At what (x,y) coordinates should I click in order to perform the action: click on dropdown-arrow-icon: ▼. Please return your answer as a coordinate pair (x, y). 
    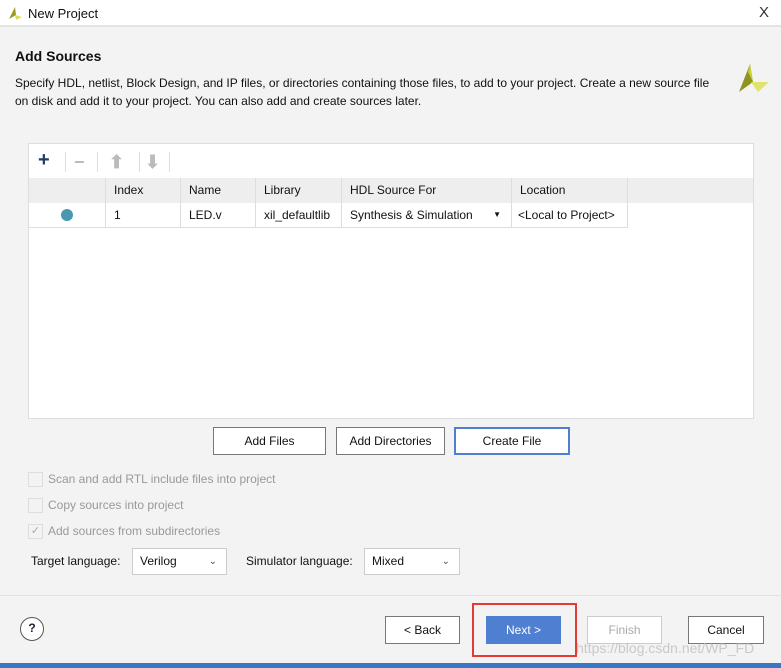
    Looking at the image, I should click on (497, 214).